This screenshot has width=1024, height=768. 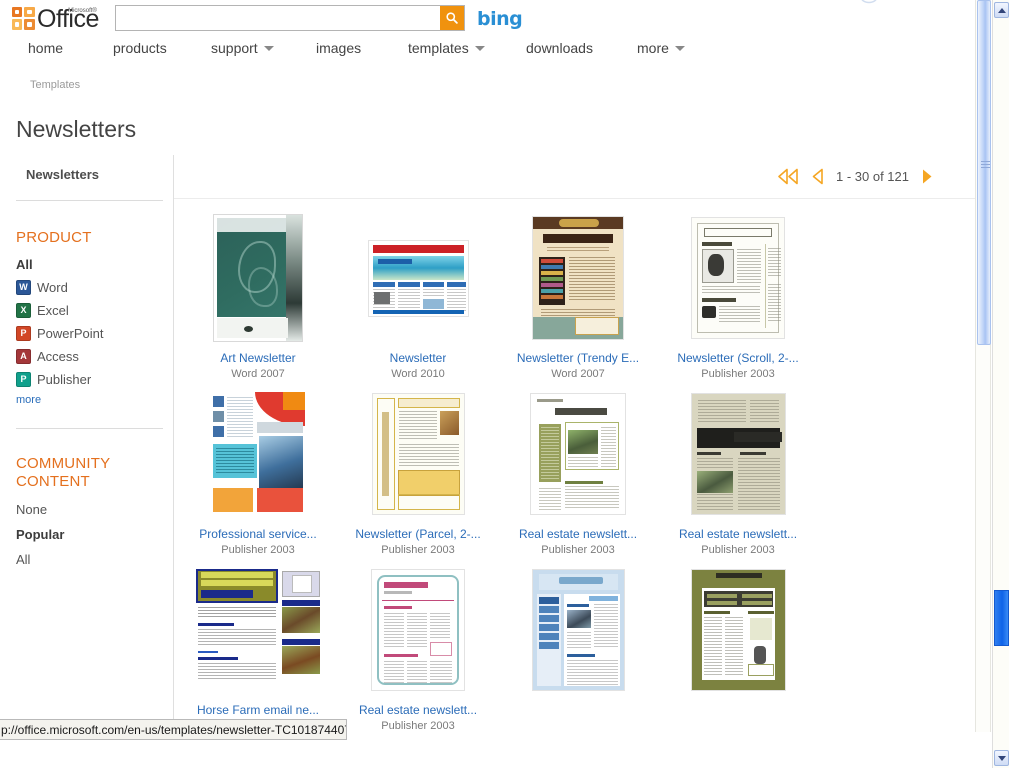 I want to click on office-logo-mark, so click(x=24, y=19).